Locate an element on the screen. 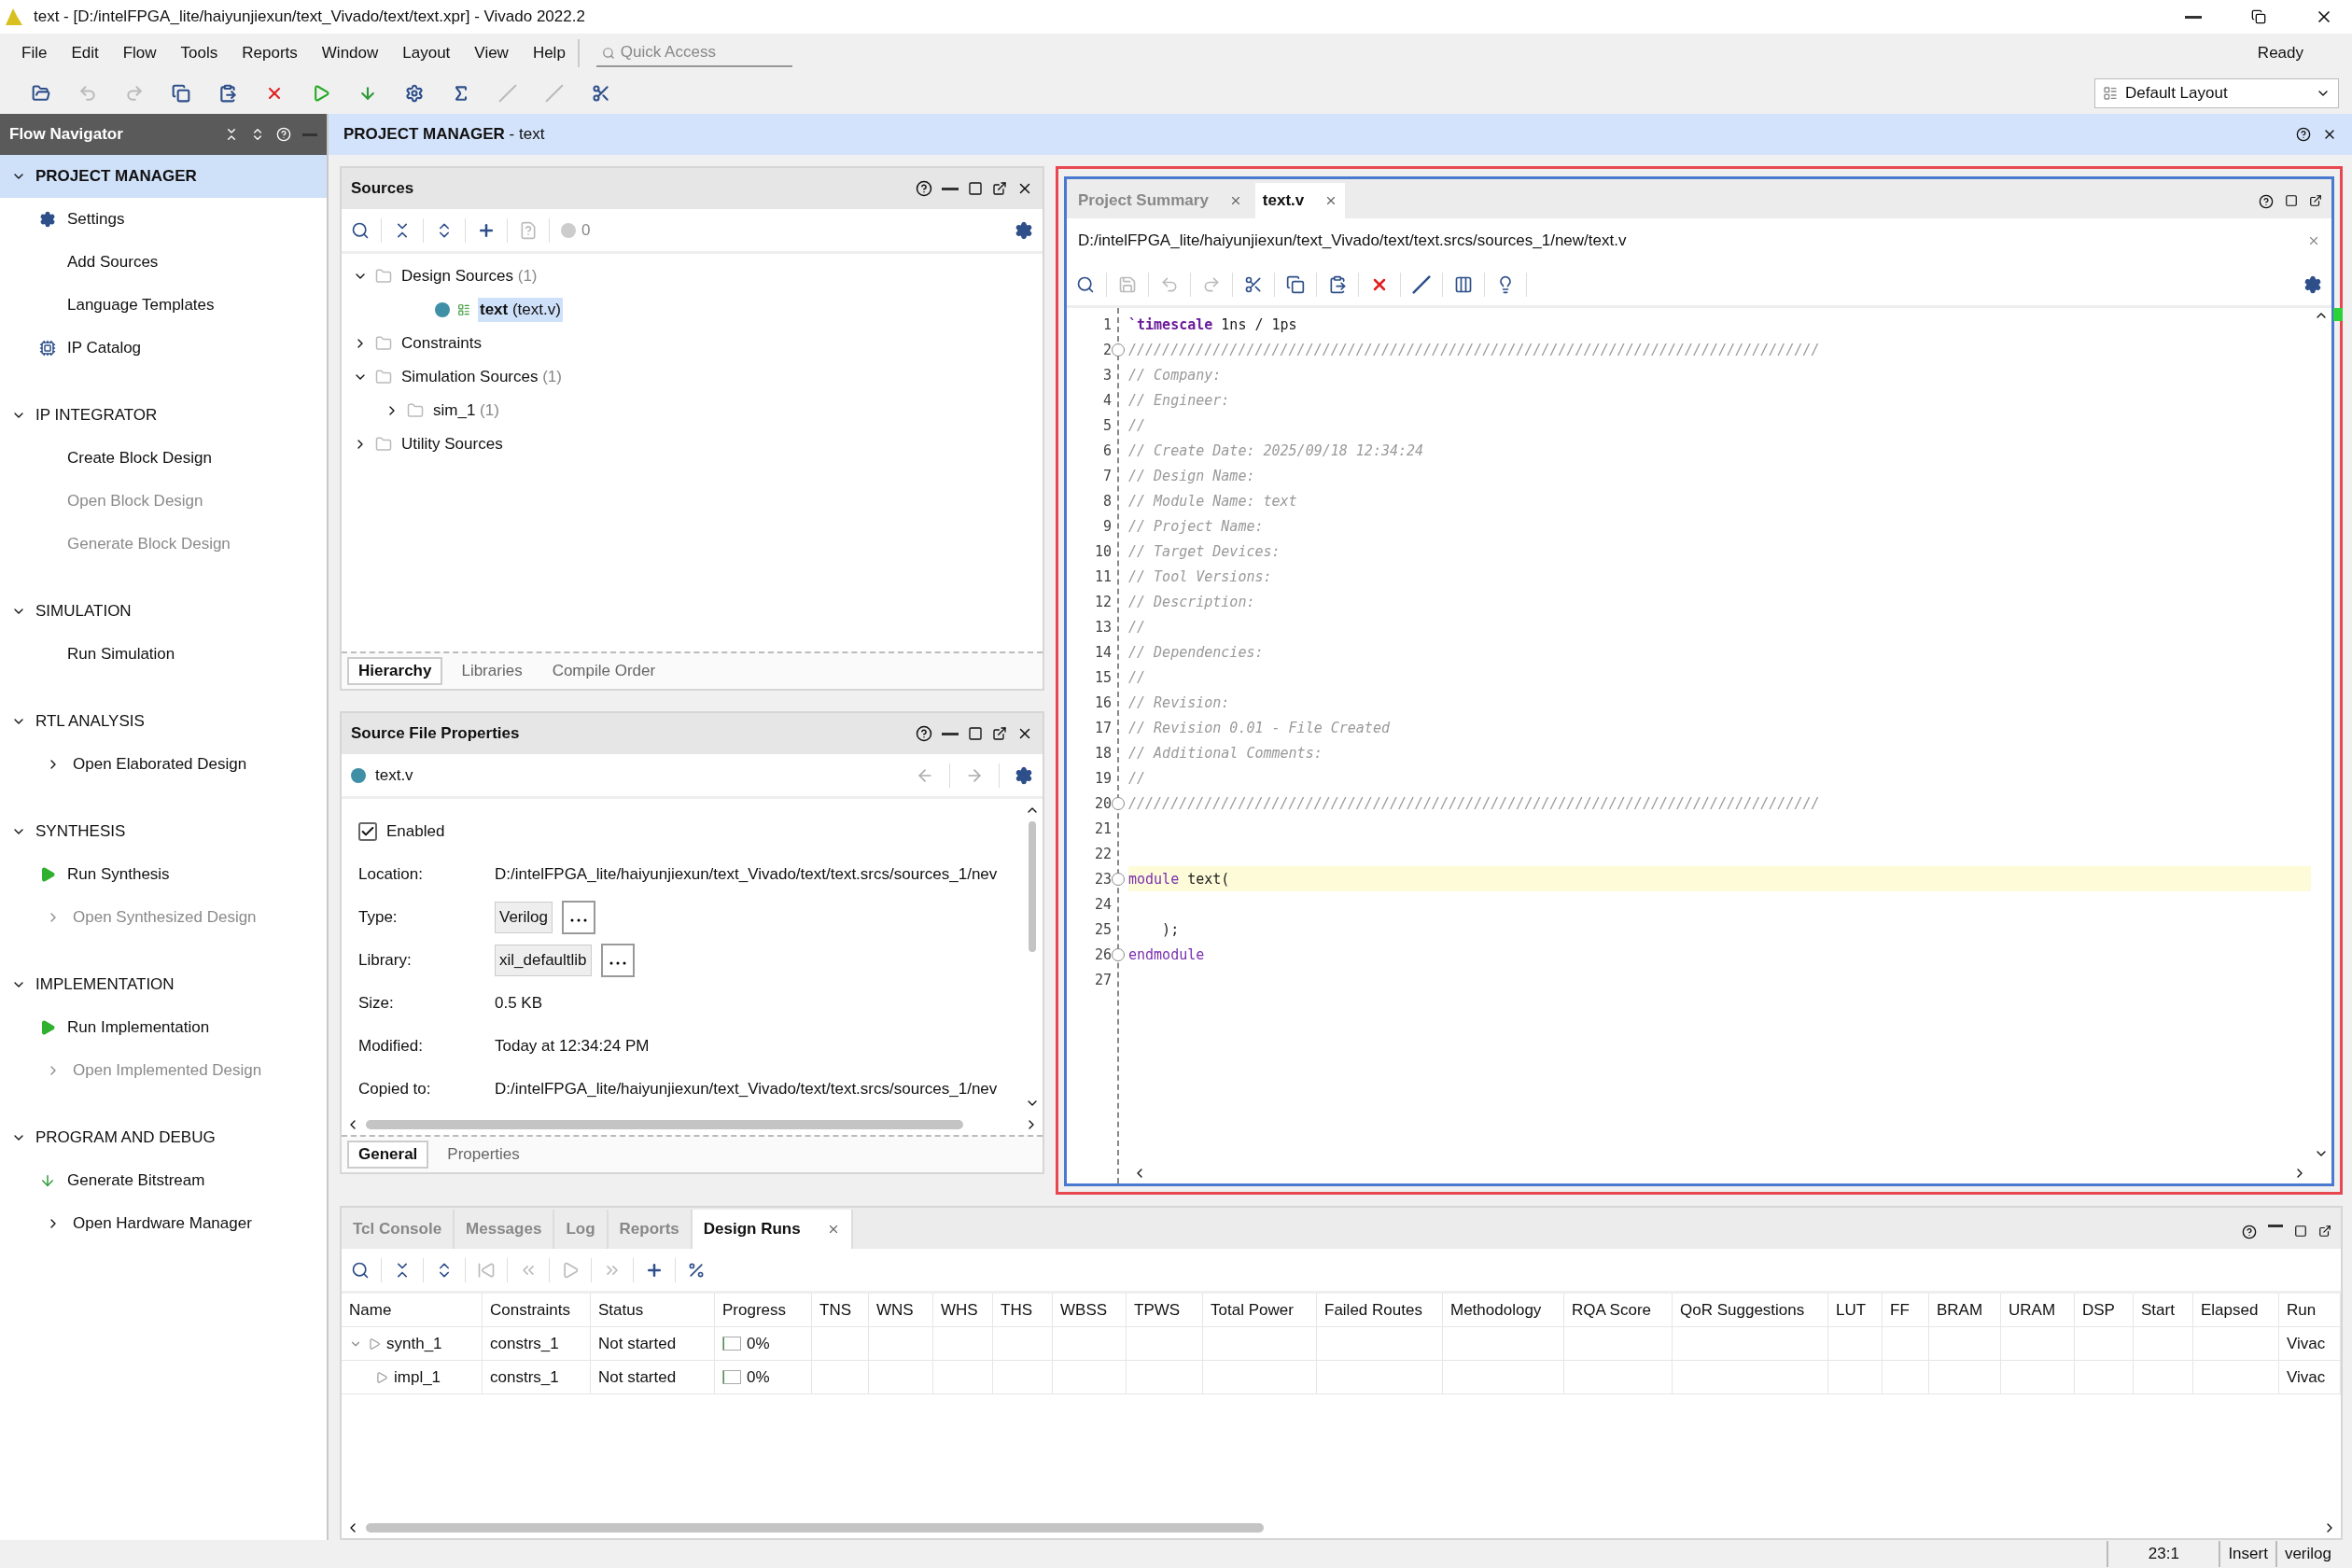 Image resolution: width=2352 pixels, height=1568 pixels. menu-item: Reports is located at coordinates (270, 53).